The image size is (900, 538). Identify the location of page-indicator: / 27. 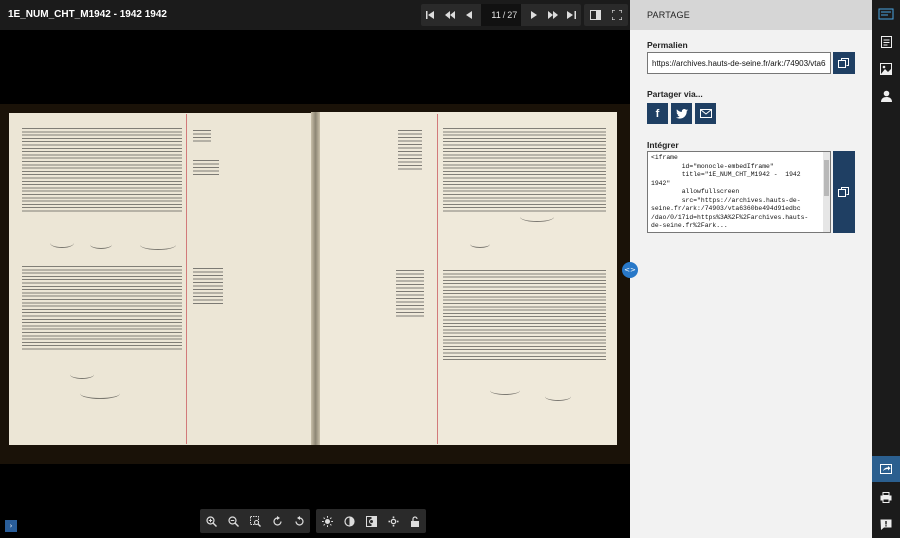
(501, 15).